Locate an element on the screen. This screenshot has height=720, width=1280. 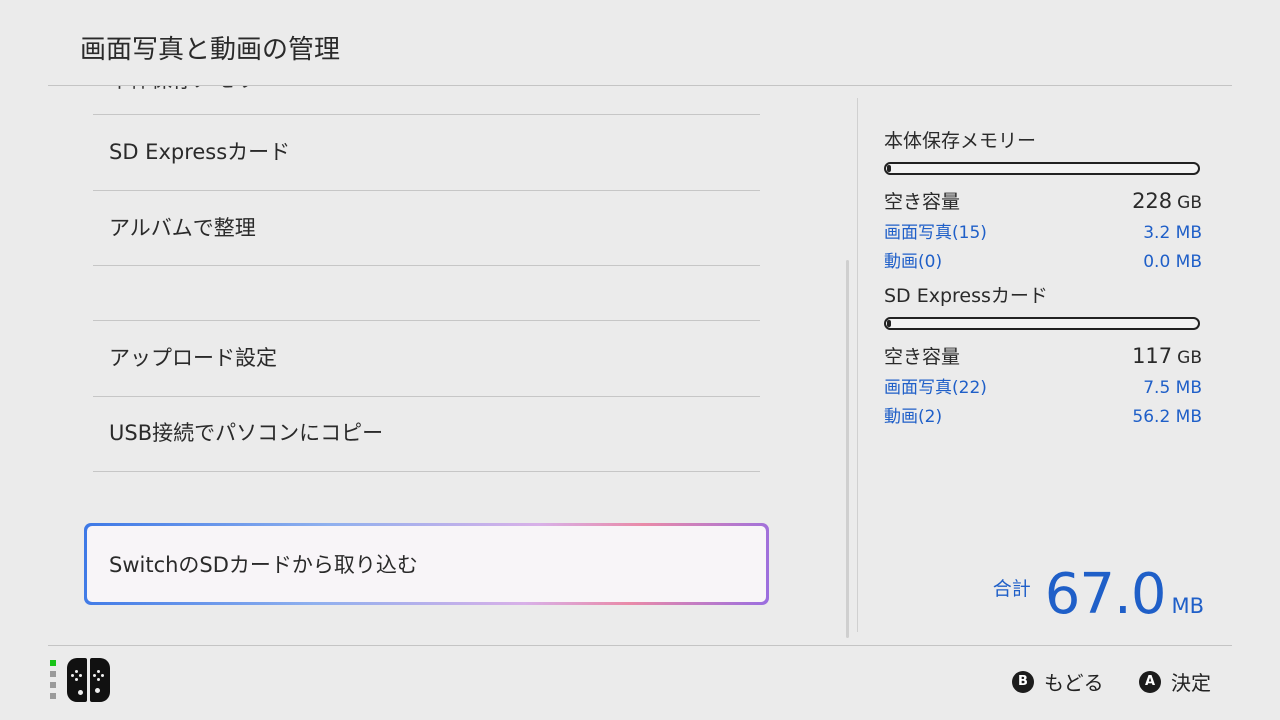
screenshots-size: 7.5 MB is located at coordinates (1172, 388).